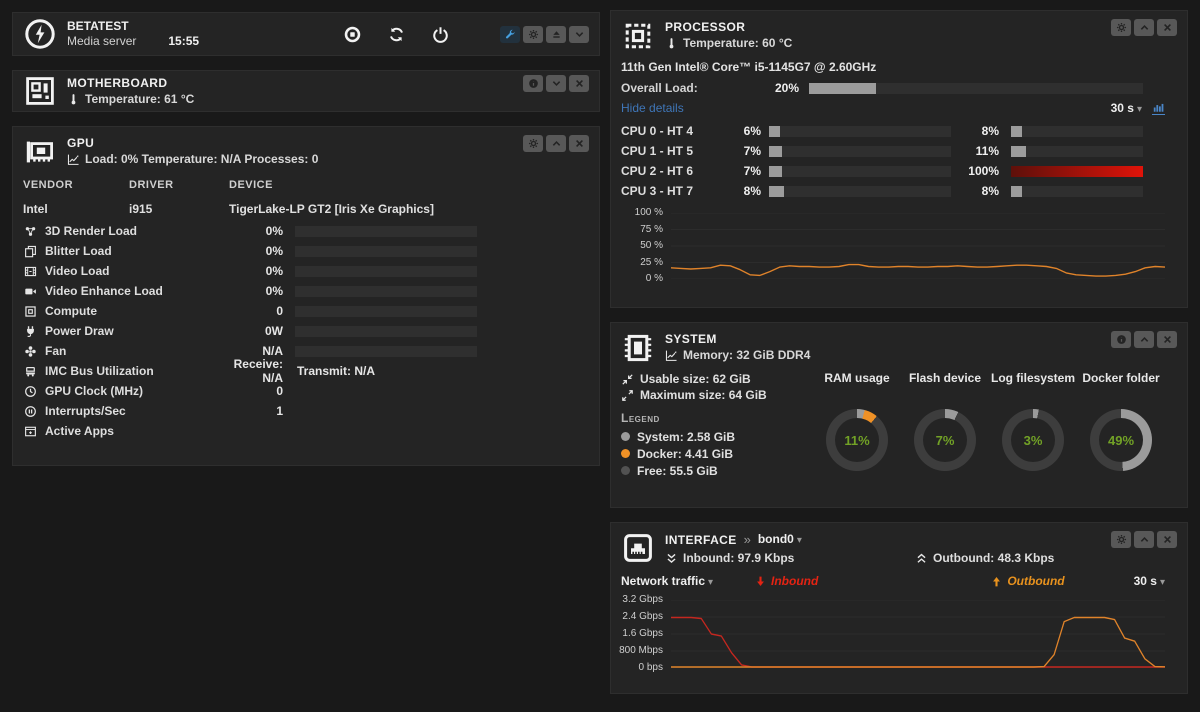 The height and width of the screenshot is (712, 1200). I want to click on server-time: 15:55, so click(184, 41).